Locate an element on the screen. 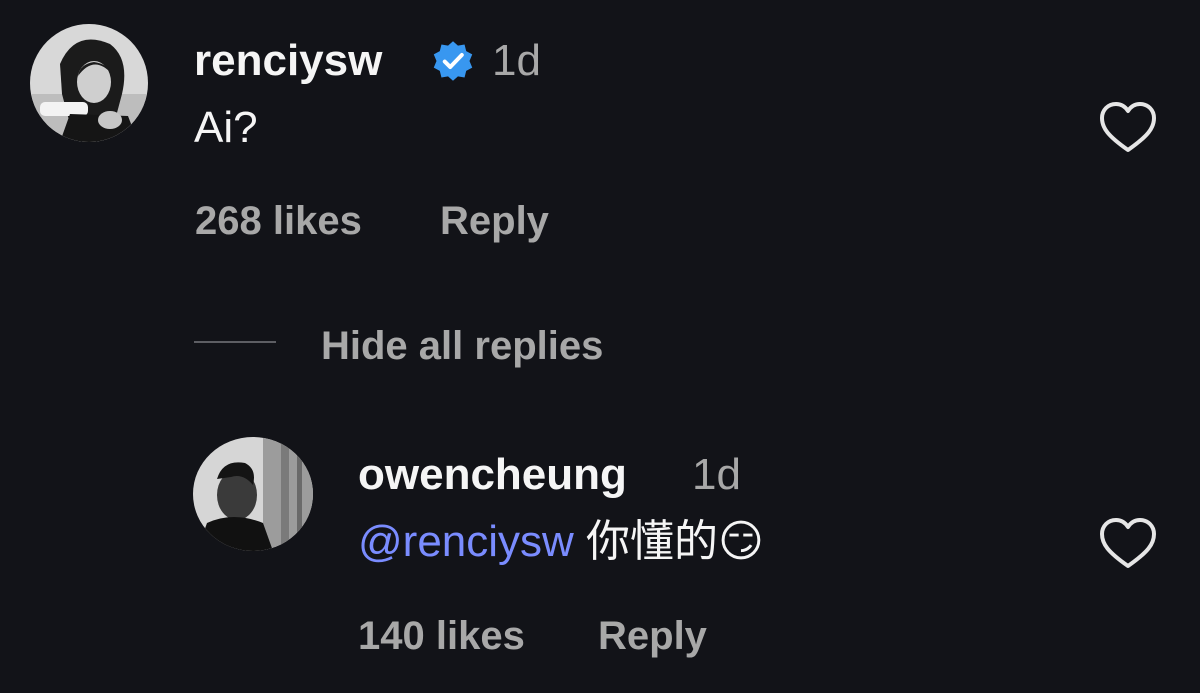  comment-text: Ai? is located at coordinates (226, 127).